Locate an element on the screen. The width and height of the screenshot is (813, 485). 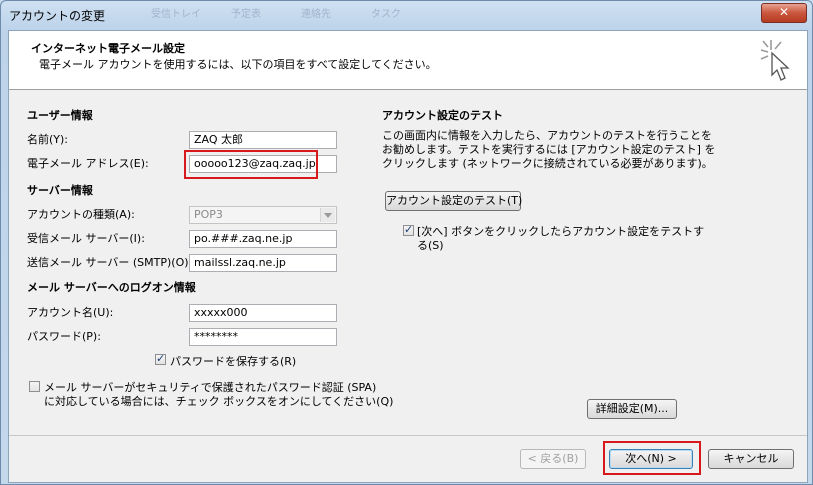
remember-password-label: パスワードを保存する(R) is located at coordinates (233, 361).